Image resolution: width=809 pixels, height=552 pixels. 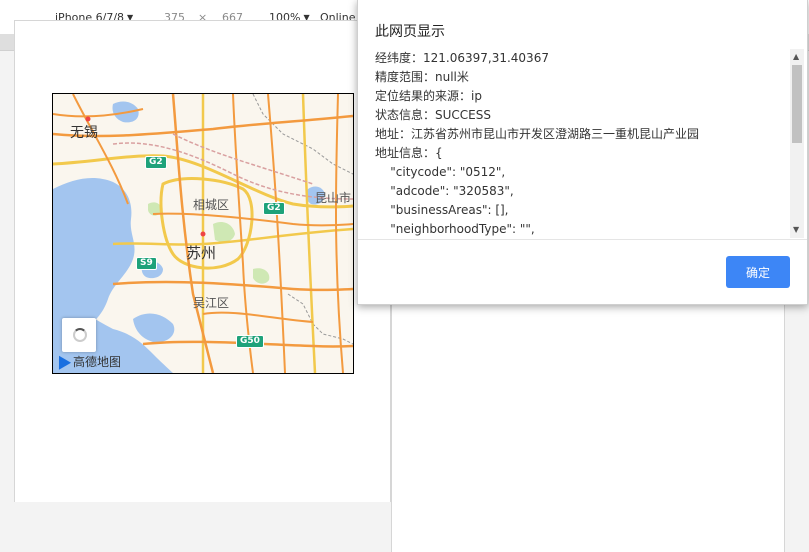 I want to click on map-label-xiangcheng: 相城区, so click(x=211, y=205).